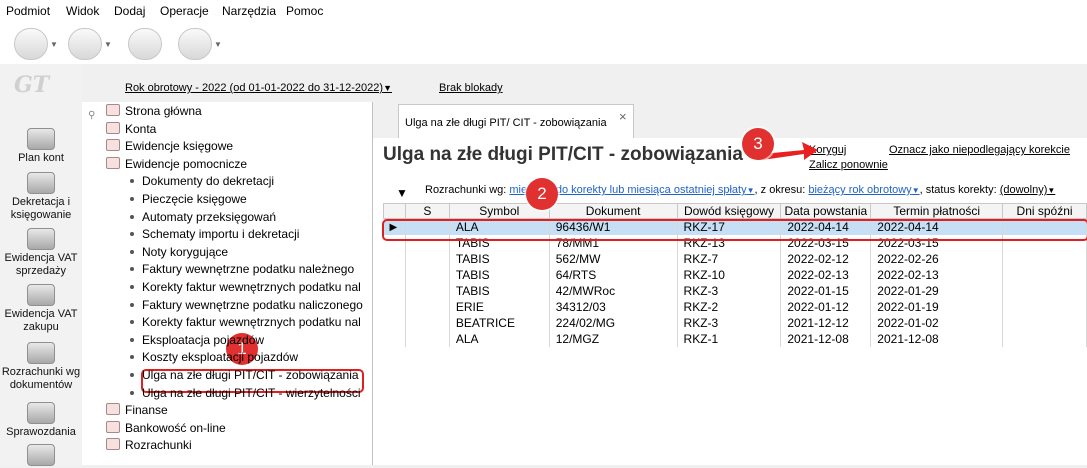 The width and height of the screenshot is (1087, 468). I want to click on tree-item: Strona główna, so click(154, 111).